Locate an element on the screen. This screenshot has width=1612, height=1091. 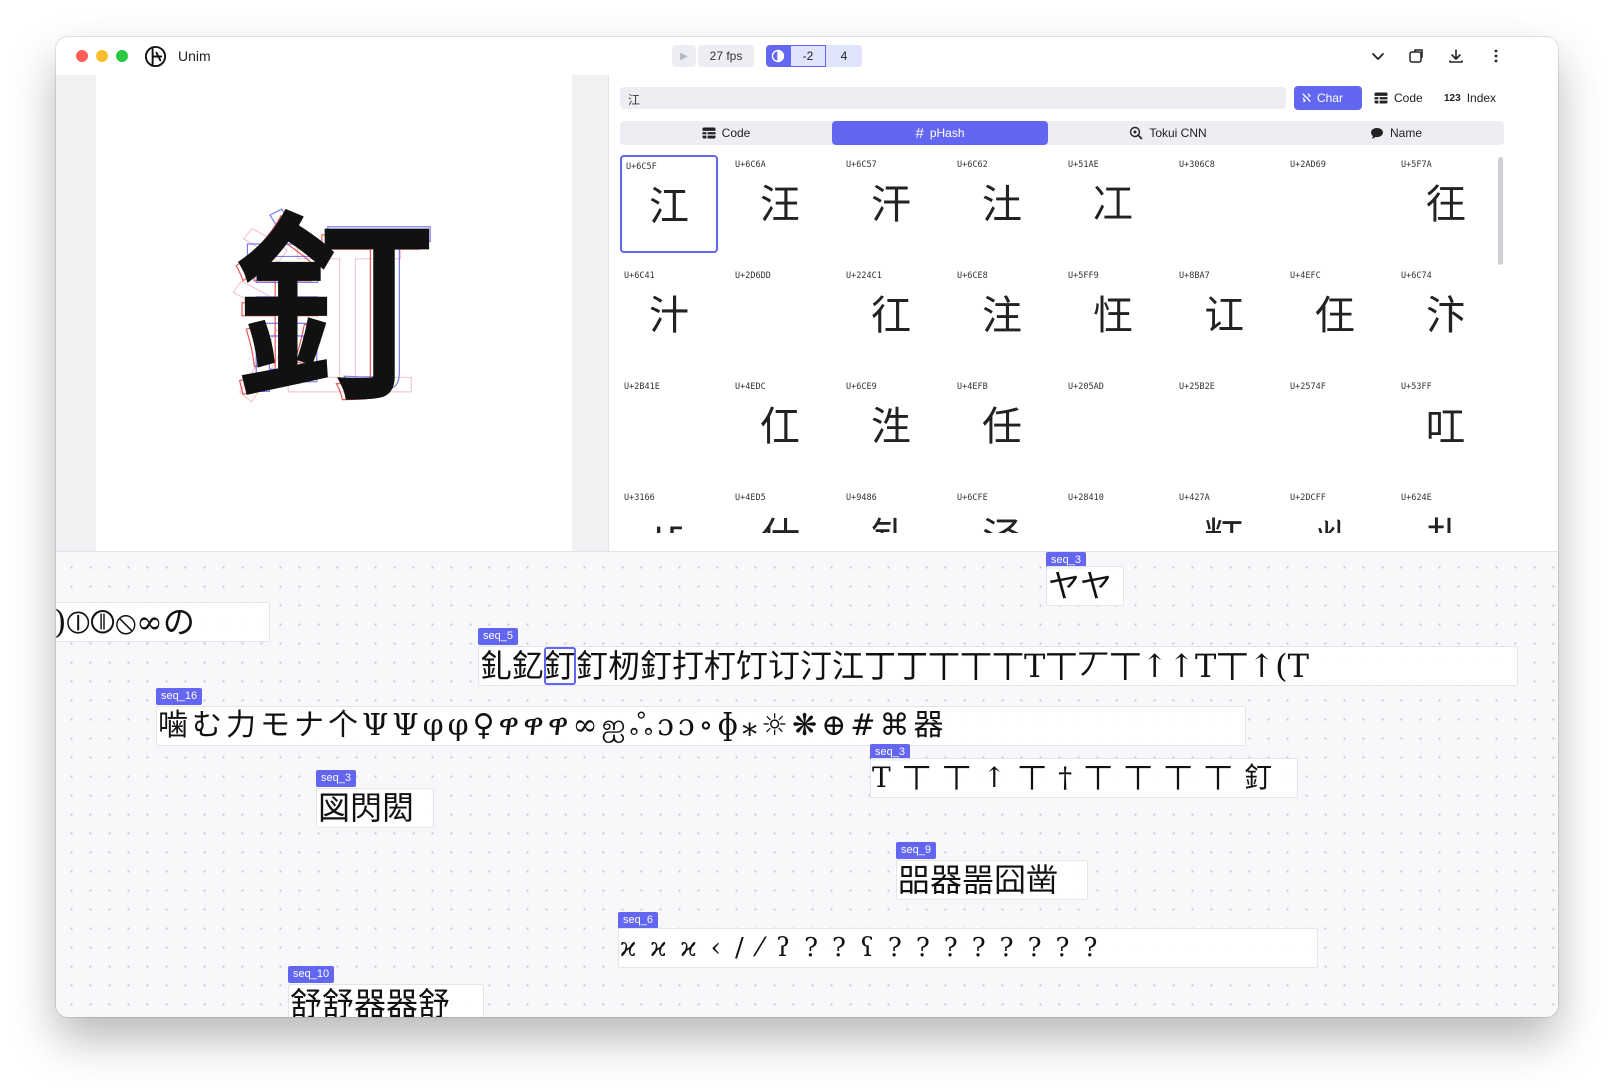
mode-index-button: 123 Index is located at coordinates (1470, 98).